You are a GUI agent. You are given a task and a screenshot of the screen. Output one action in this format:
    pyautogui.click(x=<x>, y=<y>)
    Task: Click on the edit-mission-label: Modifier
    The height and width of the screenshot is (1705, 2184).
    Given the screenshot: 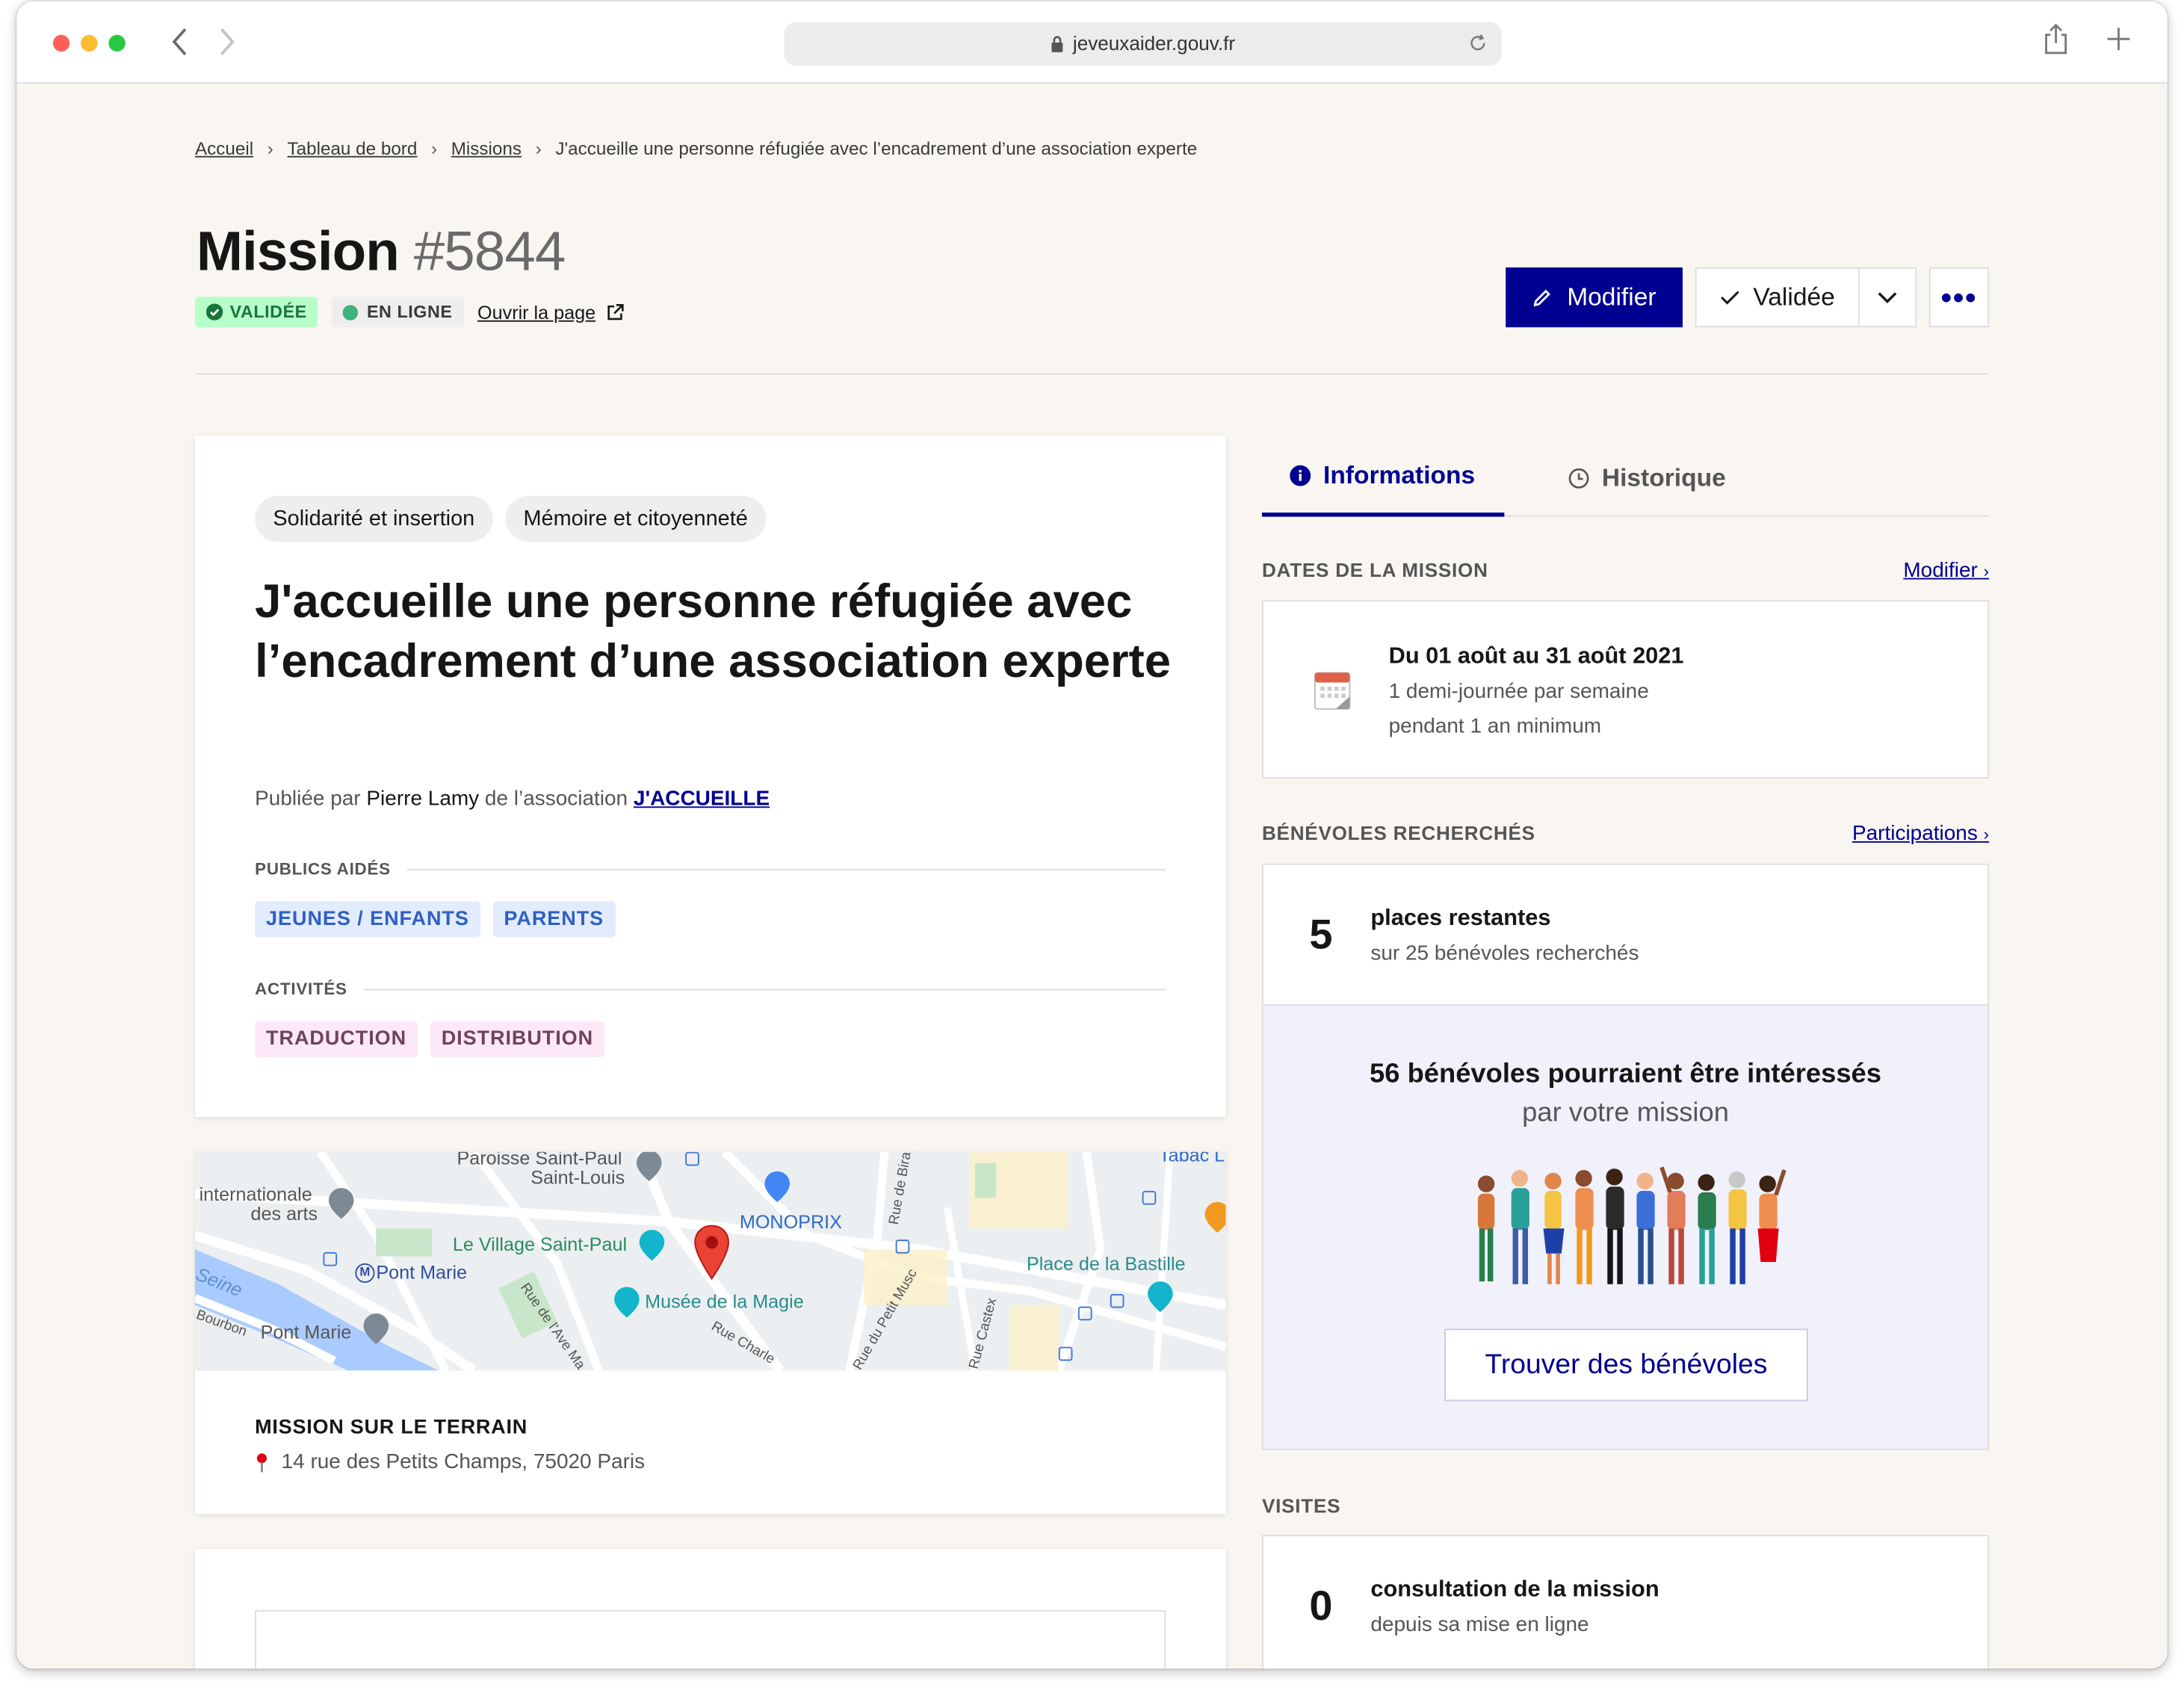 What is the action you would take?
    pyautogui.click(x=1611, y=296)
    